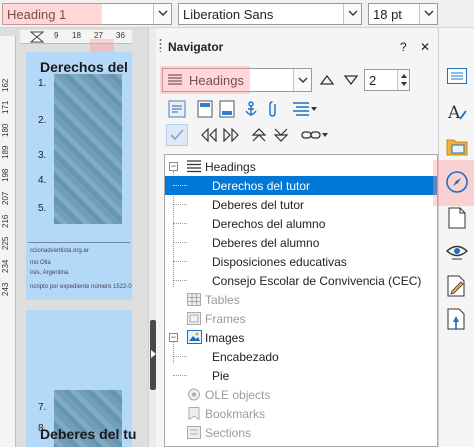  I want to click on ruler-tick: 171, so click(5, 107).